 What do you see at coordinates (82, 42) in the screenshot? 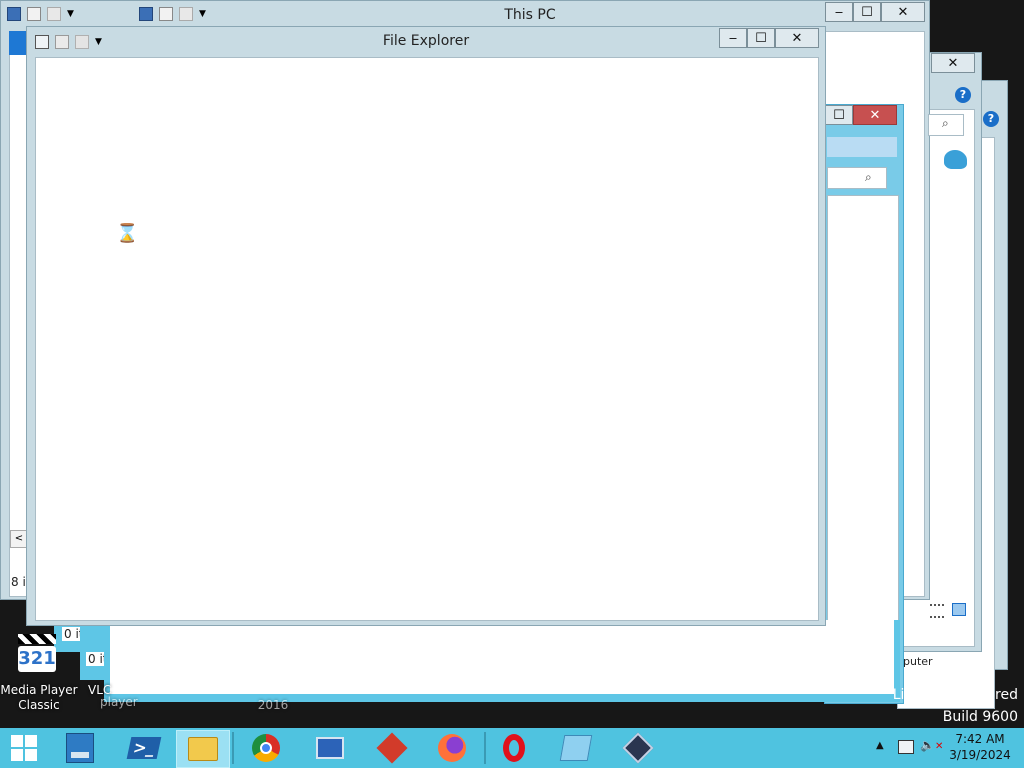
I see `new-folder-icon-fe` at bounding box center [82, 42].